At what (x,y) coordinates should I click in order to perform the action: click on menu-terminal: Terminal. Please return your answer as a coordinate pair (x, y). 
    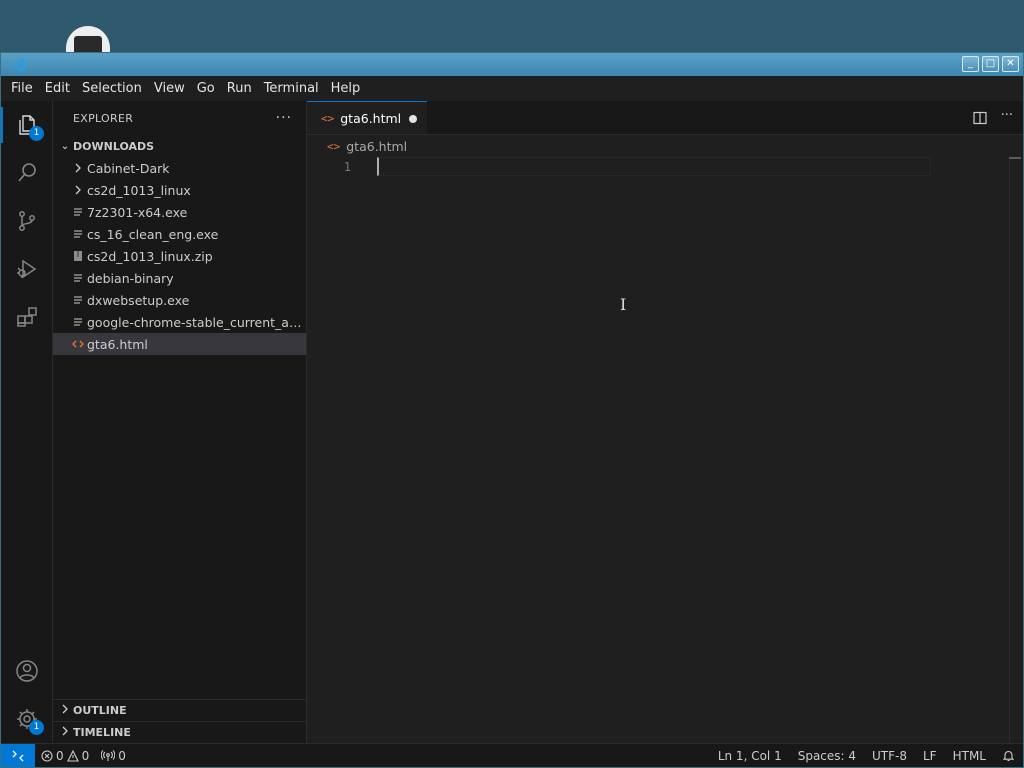
    Looking at the image, I should click on (291, 88).